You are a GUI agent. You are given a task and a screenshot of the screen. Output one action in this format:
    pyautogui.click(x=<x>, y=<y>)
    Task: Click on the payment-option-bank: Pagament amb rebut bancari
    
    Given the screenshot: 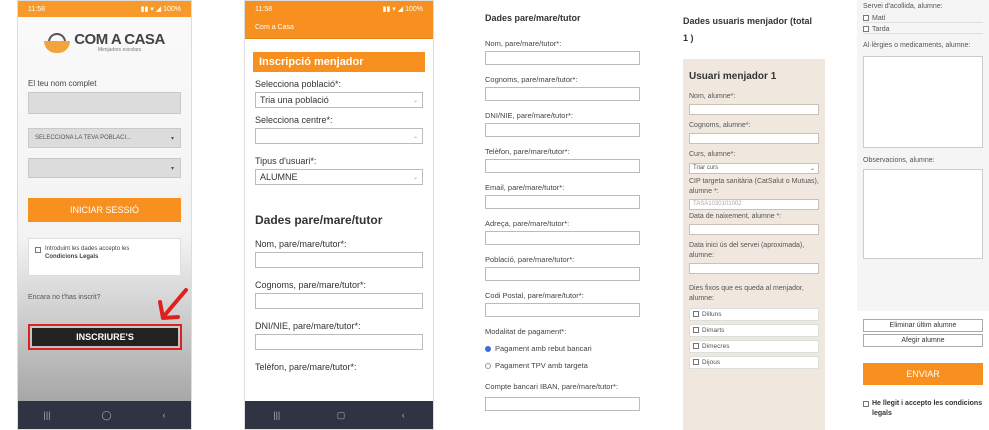 What is the action you would take?
    pyautogui.click(x=570, y=348)
    